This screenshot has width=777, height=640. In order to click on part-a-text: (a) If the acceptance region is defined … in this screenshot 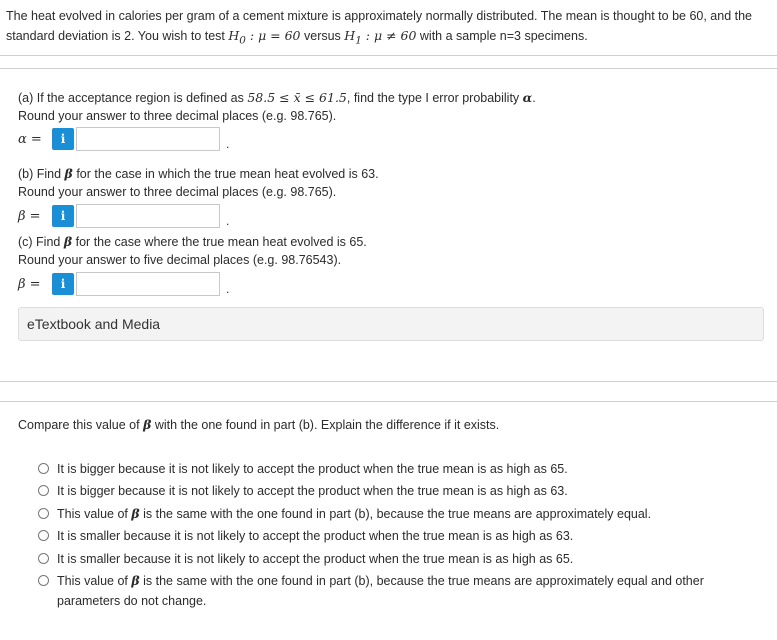, I will do `click(133, 98)`.